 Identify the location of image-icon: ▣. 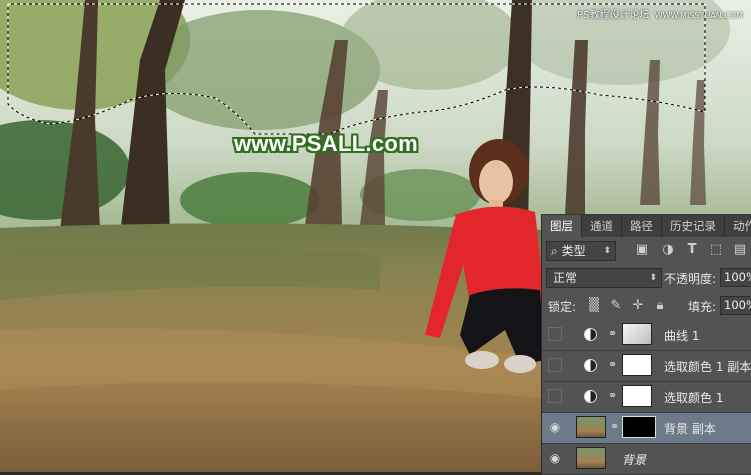
(642, 250).